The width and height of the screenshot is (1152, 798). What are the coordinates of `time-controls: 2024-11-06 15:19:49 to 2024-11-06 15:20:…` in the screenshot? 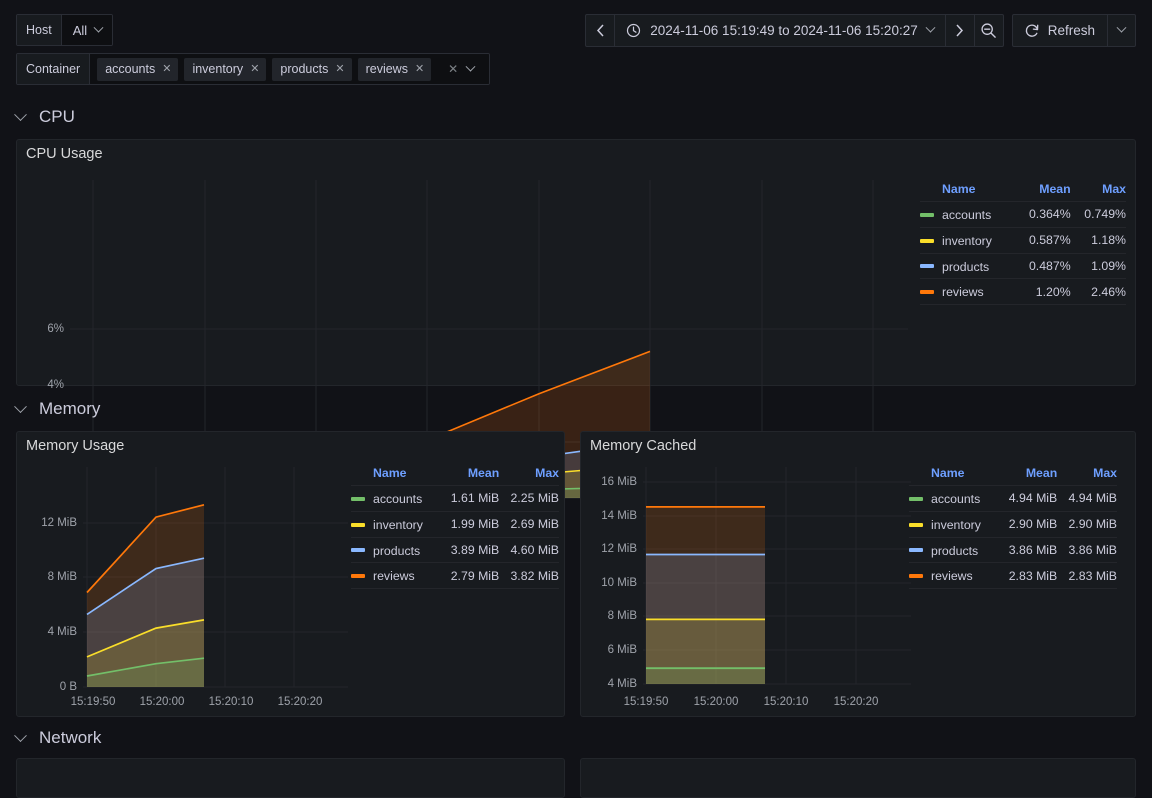 It's located at (860, 30).